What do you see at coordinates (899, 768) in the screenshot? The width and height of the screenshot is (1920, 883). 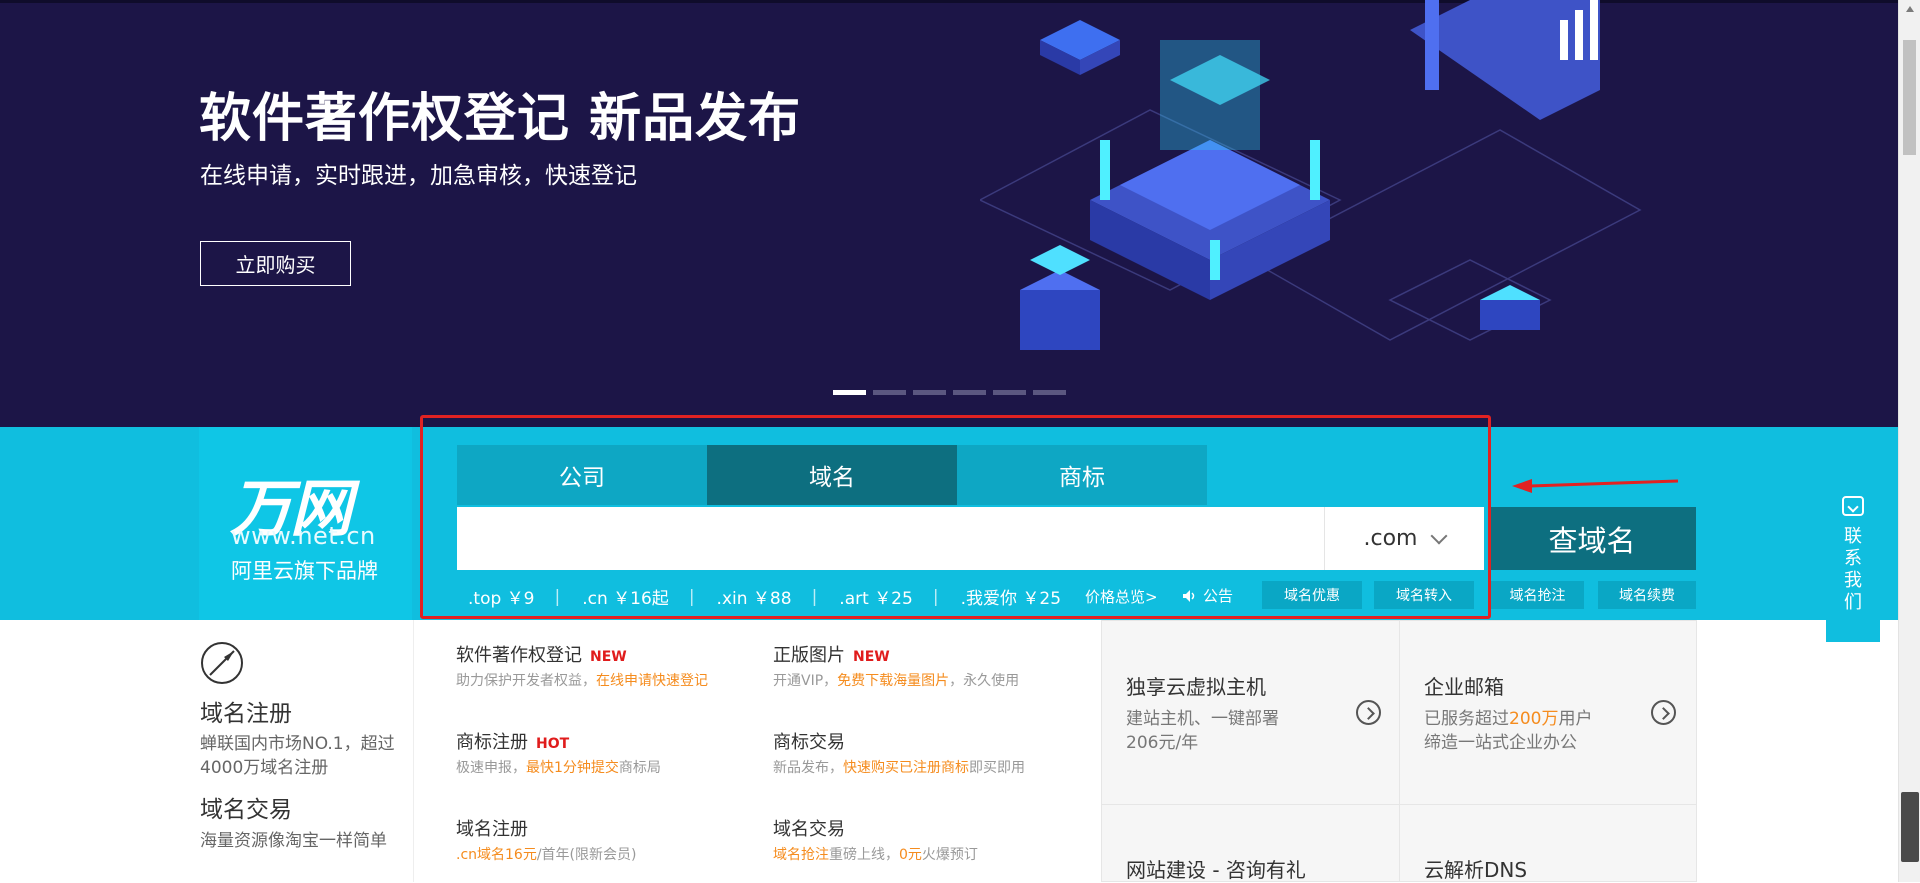 I see `service-trademark-trade-desc: 新品发布，快速购买已注册商标即买即用` at bounding box center [899, 768].